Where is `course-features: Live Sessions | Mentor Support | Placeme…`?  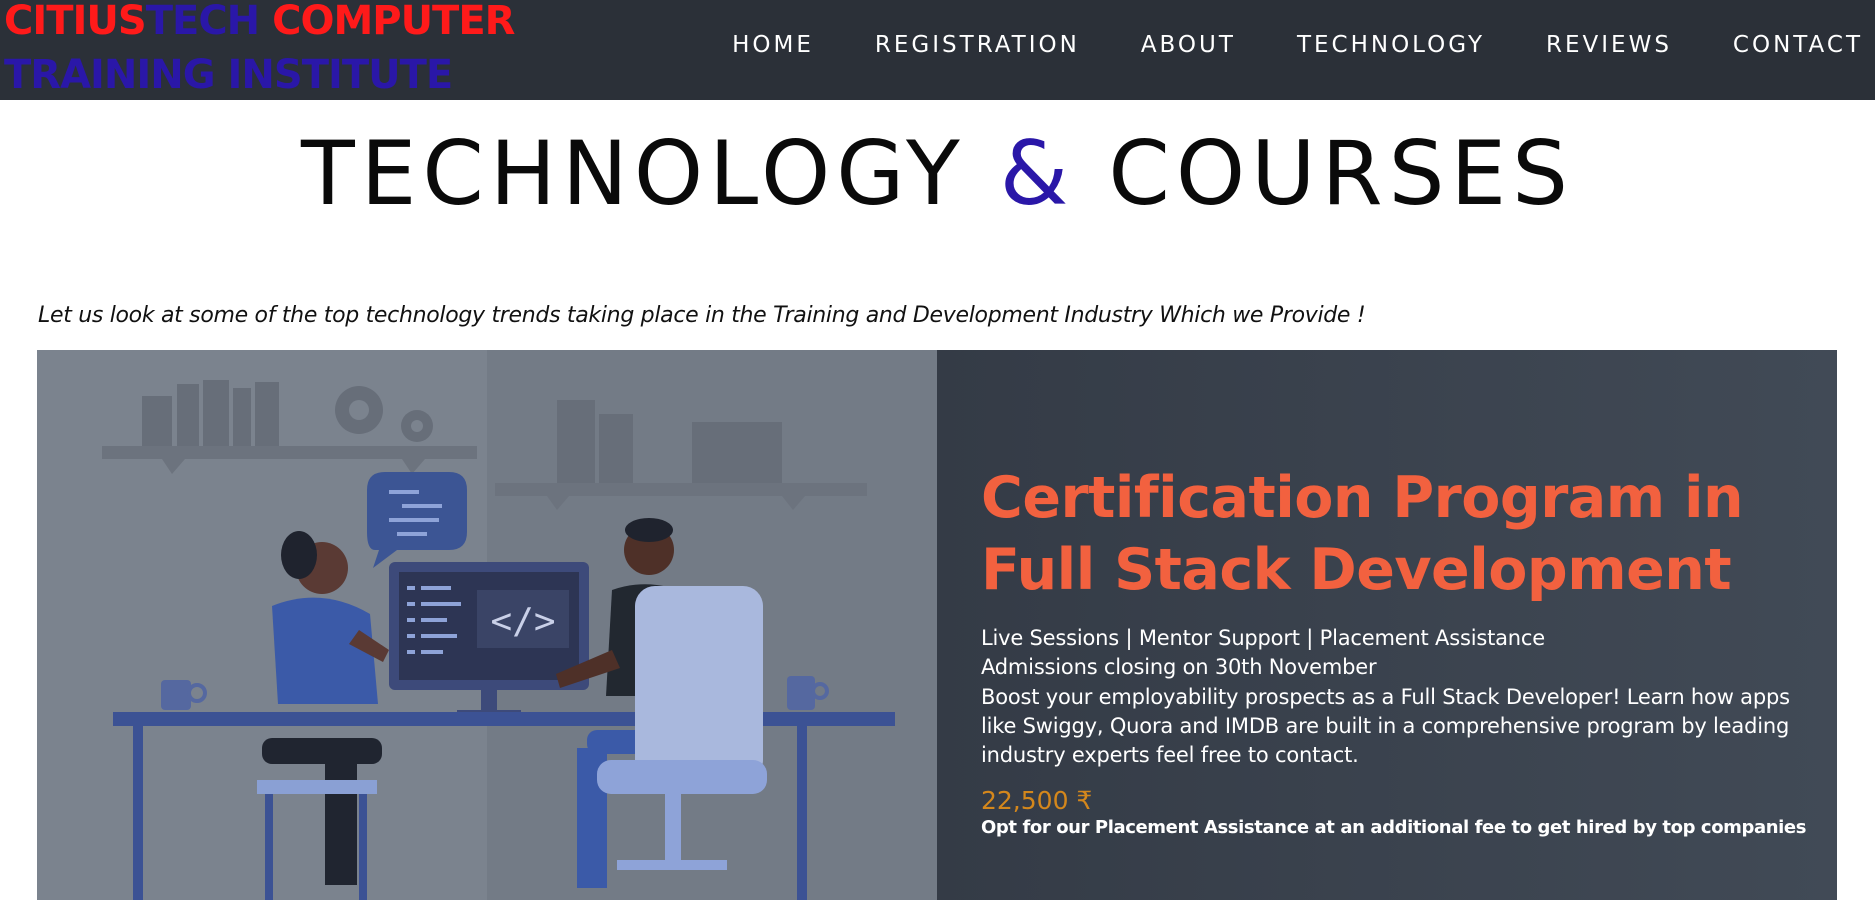
course-features: Live Sessions | Mentor Support | Placeme… is located at coordinates (1263, 638).